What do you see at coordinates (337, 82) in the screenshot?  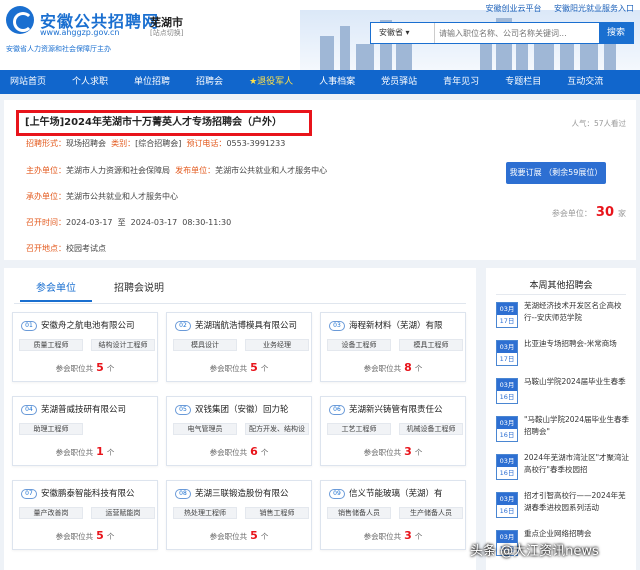 I see `nav-personnel-files: 人事档案` at bounding box center [337, 82].